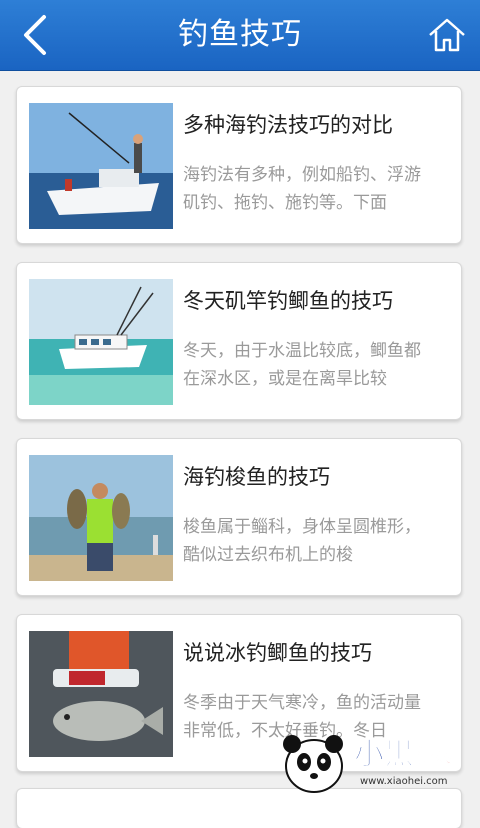 Image resolution: width=480 pixels, height=828 pixels. I want to click on watermark-logo: 小黑 游戏 www.xiaohei.com, so click(376, 756).